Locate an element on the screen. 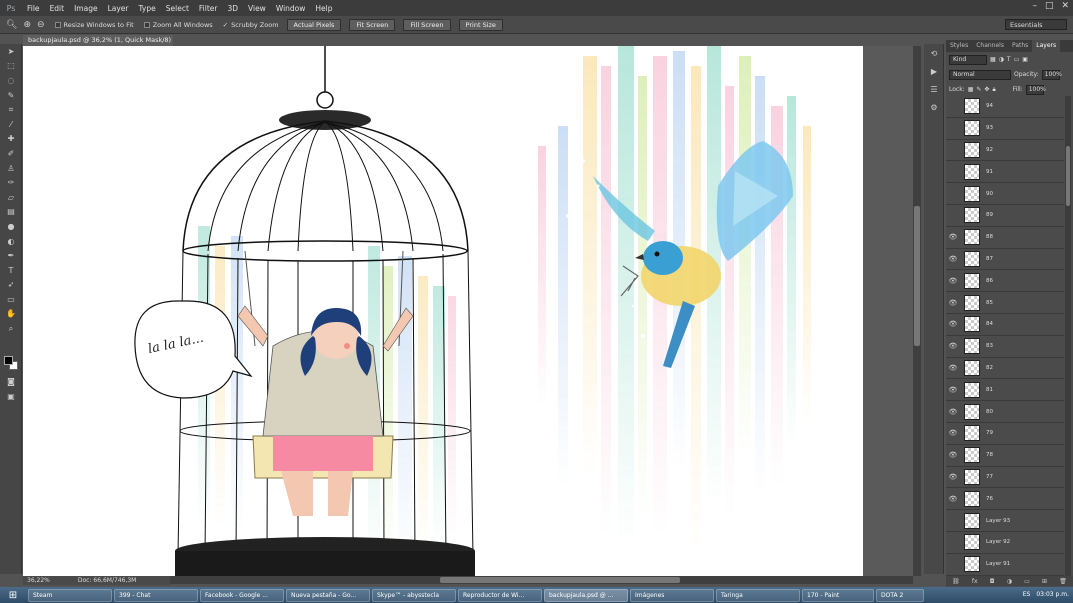  menu-filter: Filter is located at coordinates (208, 8).